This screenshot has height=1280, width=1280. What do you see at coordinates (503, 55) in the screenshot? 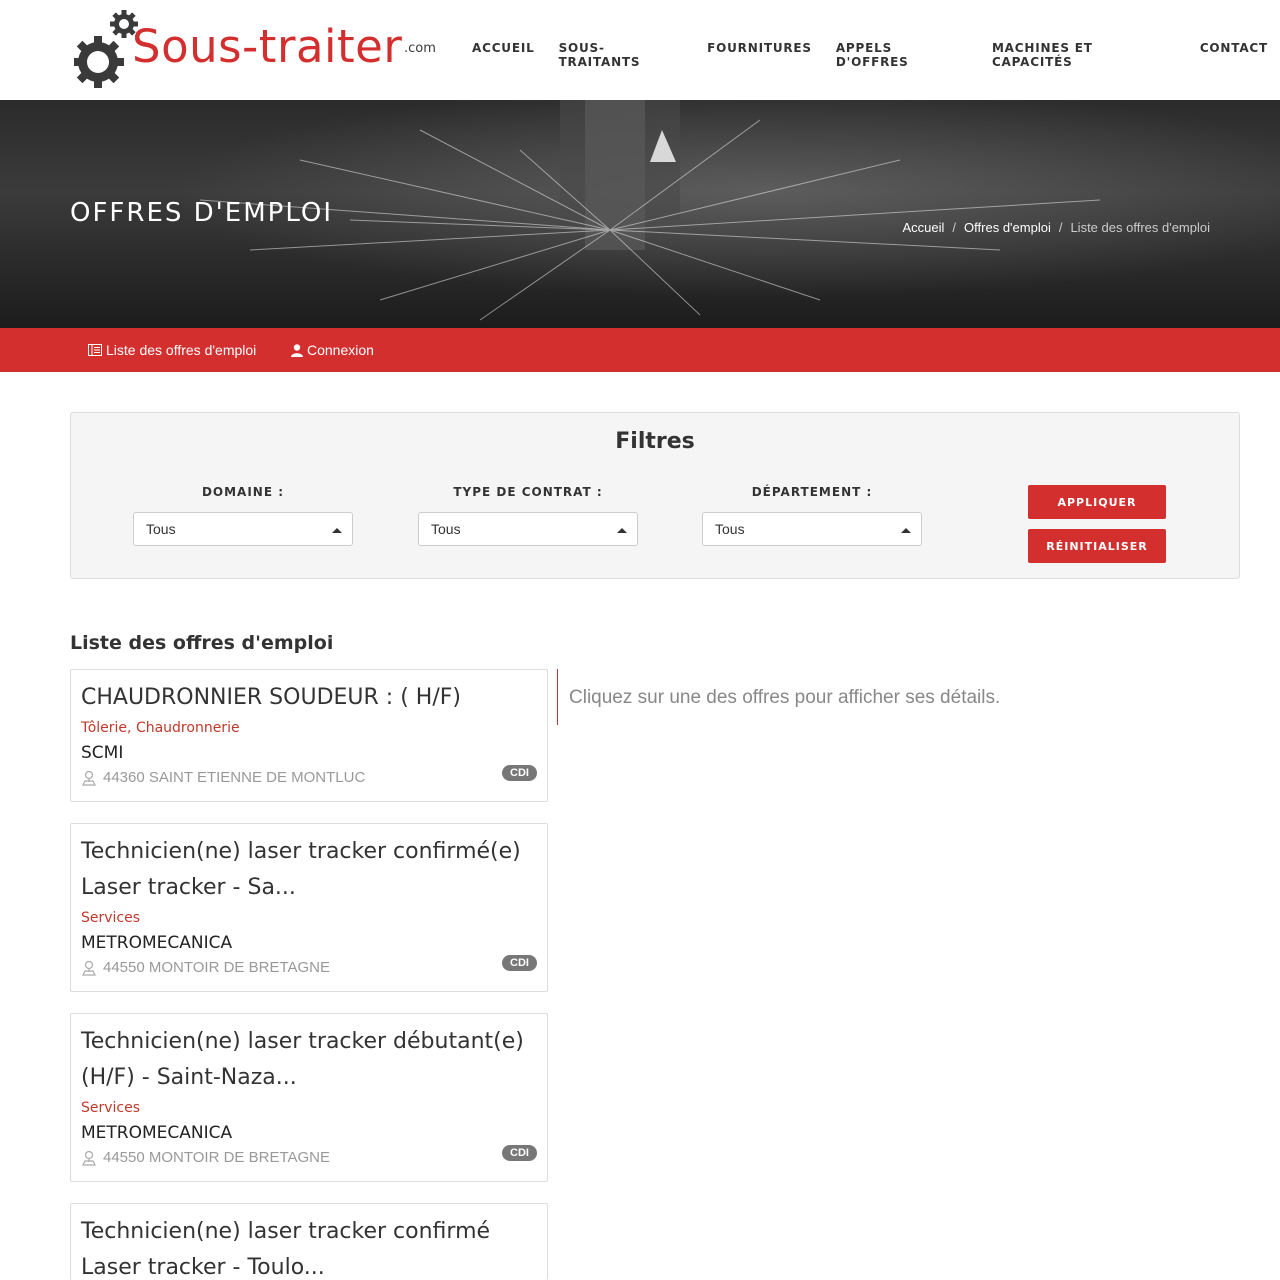
I see `nav-accueil: ACCUEIL` at bounding box center [503, 55].